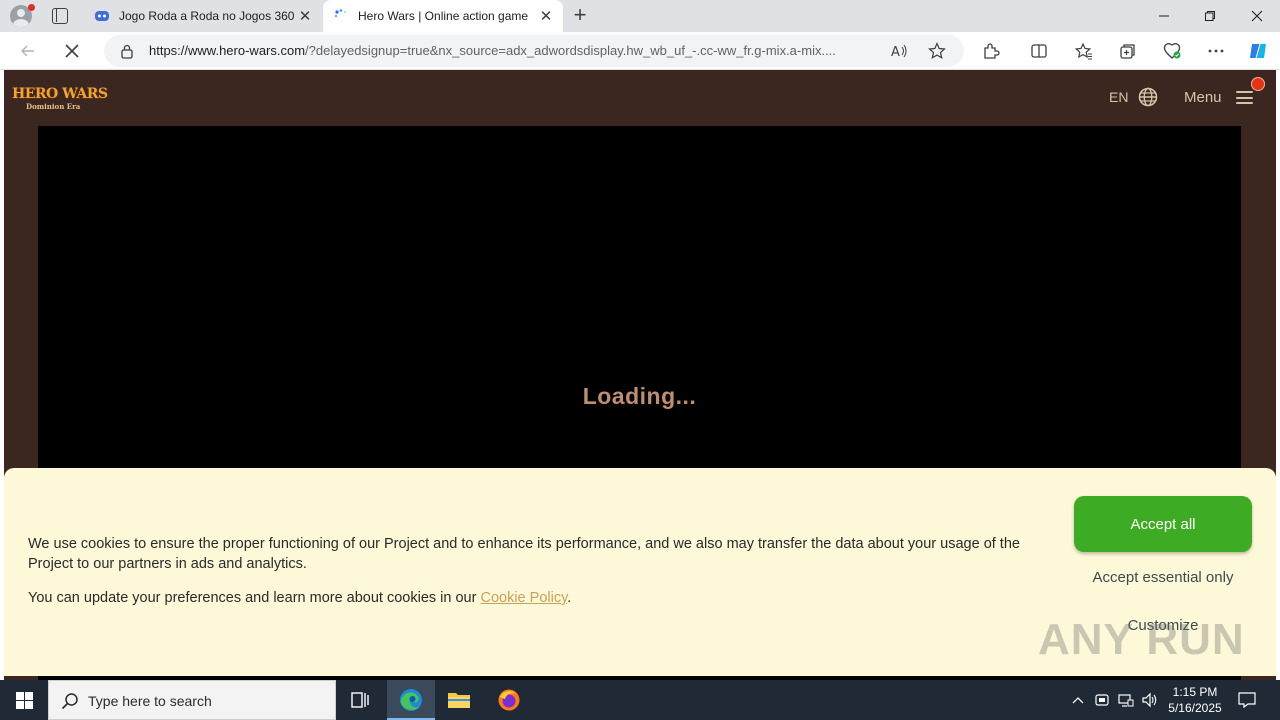 This screenshot has height=720, width=1280. What do you see at coordinates (360, 700) in the screenshot?
I see `task-view-icon` at bounding box center [360, 700].